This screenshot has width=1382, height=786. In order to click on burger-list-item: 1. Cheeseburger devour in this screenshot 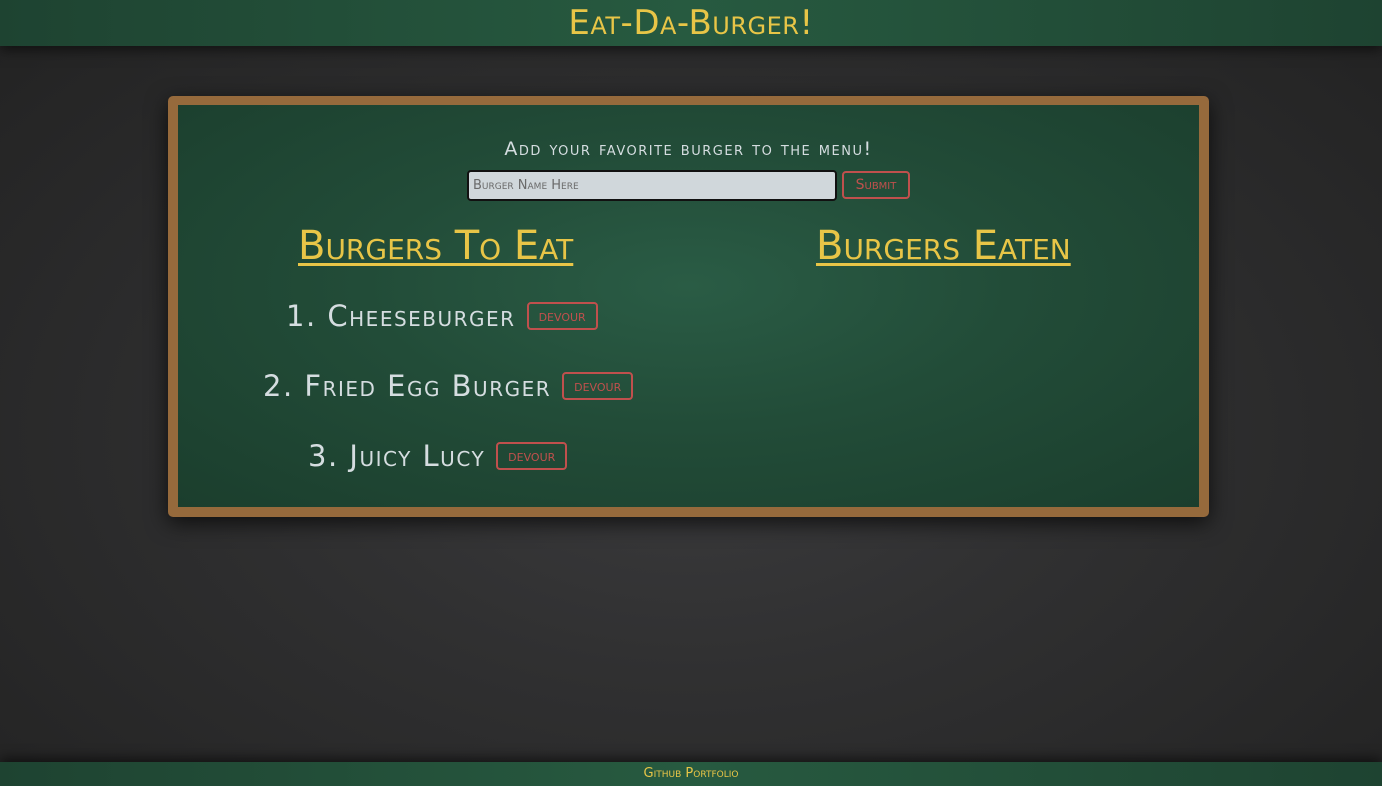, I will do `click(442, 316)`.